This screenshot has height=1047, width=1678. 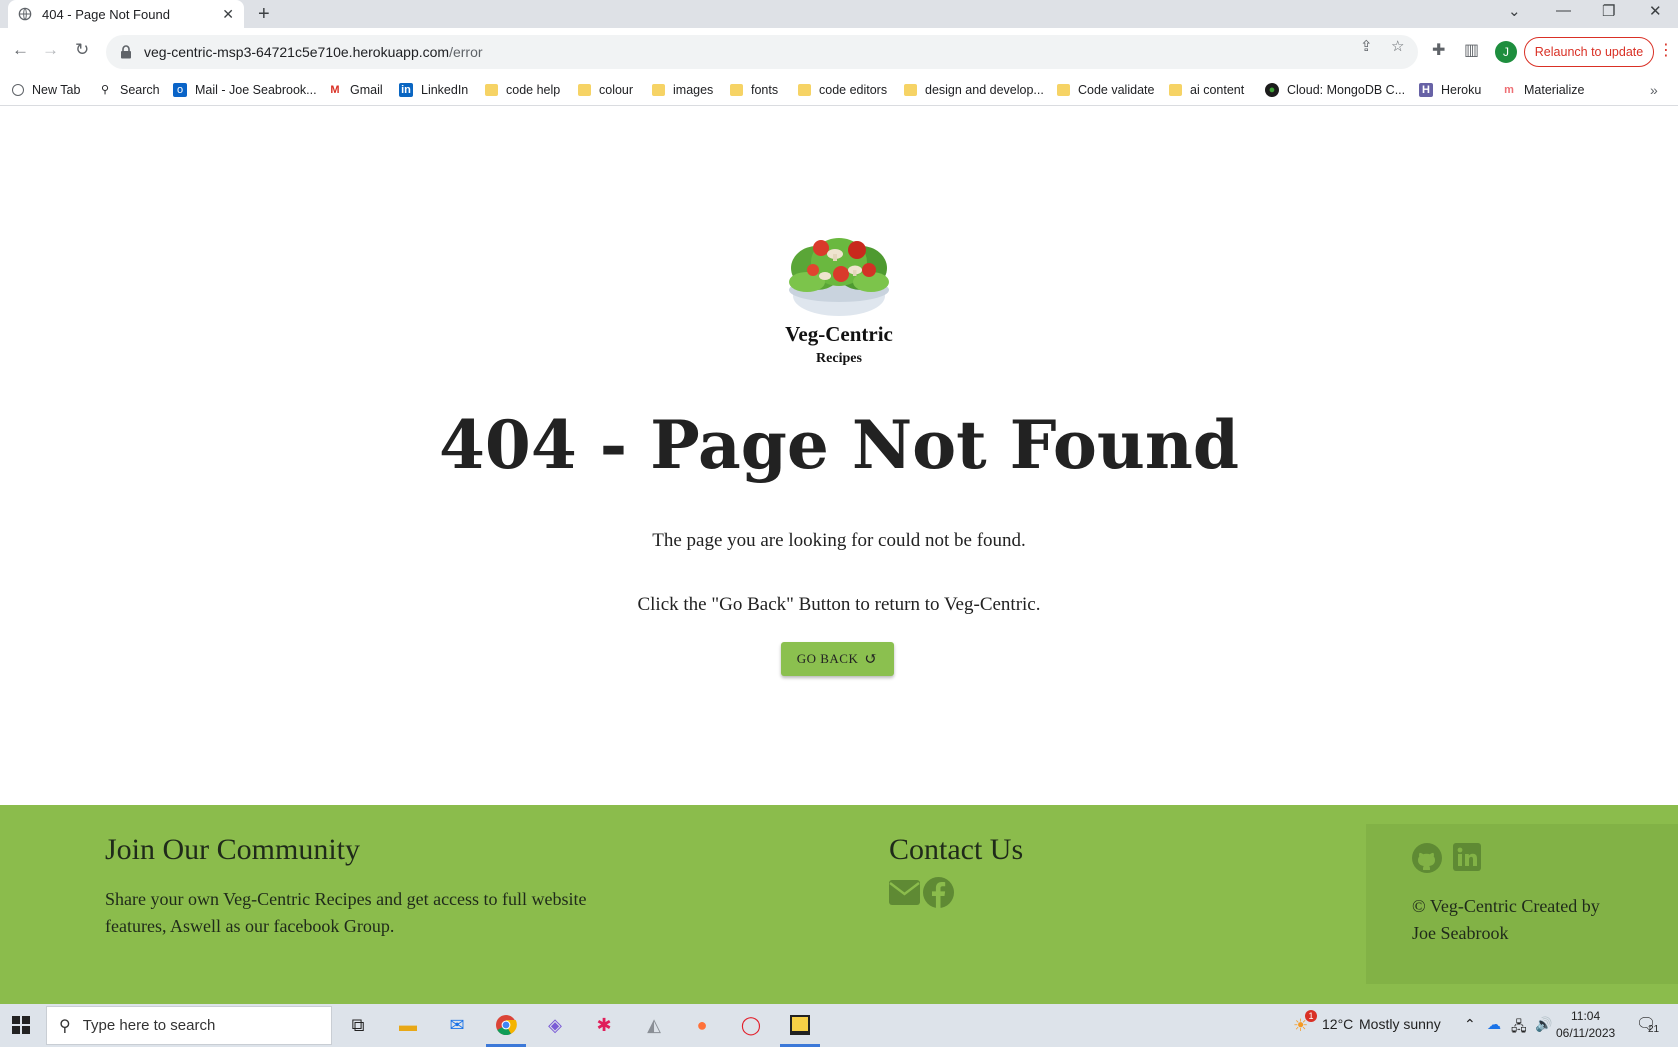 What do you see at coordinates (250, 926) in the screenshot?
I see `community-text-line-2: features, Aswell as our facebook Group.` at bounding box center [250, 926].